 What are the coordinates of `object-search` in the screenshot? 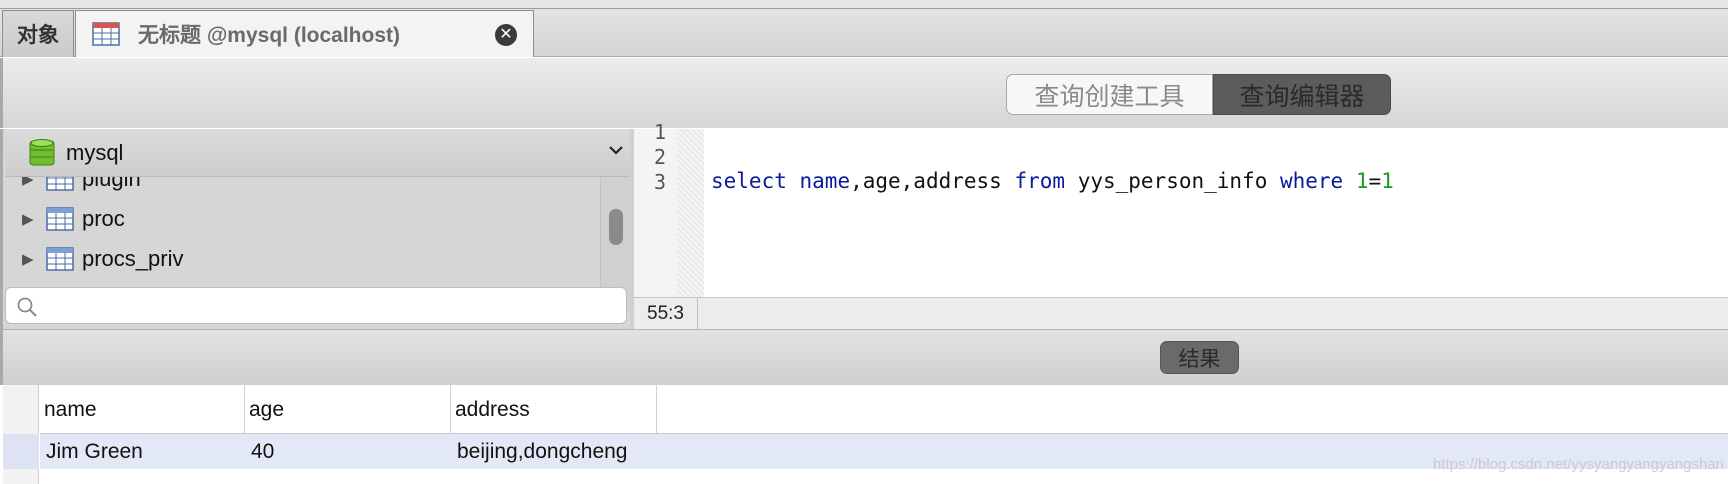 It's located at (316, 305).